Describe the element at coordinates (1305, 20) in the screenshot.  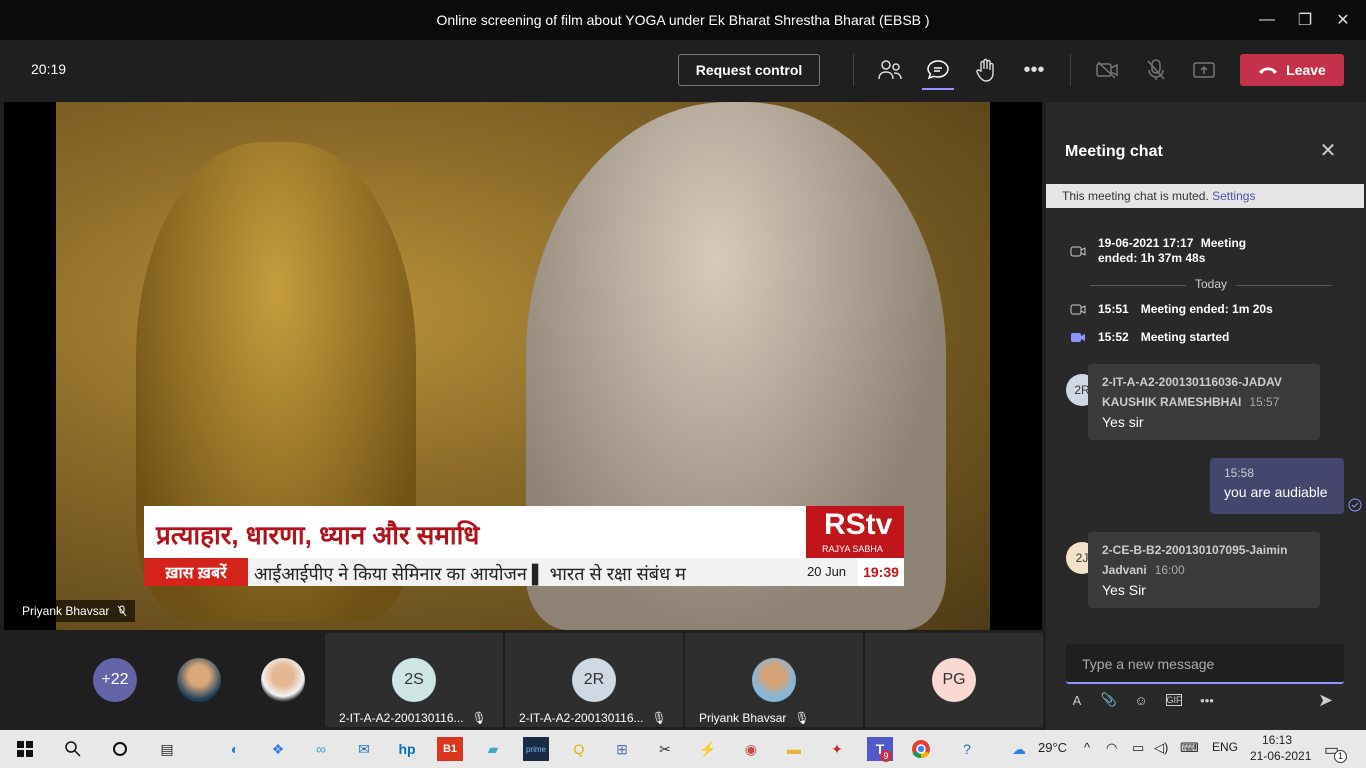
I see `maximize-button: ❐` at that location.